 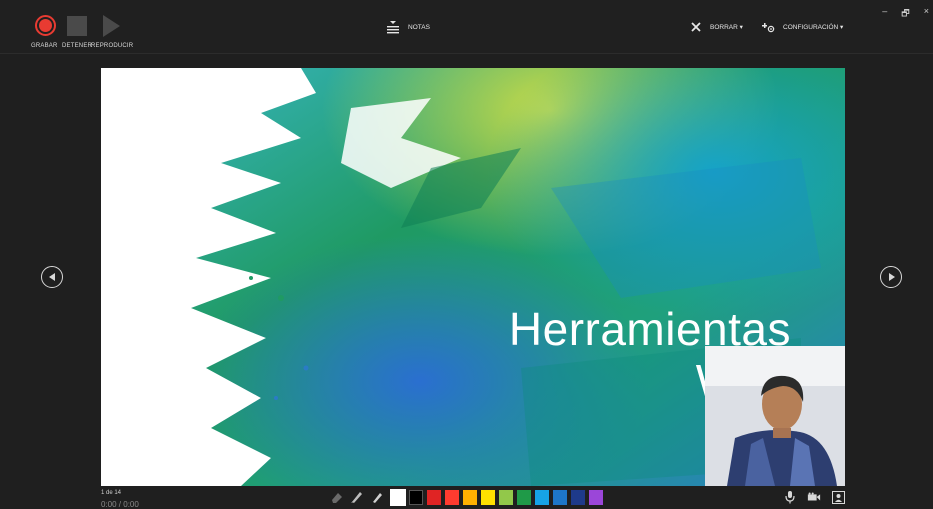 I want to click on stop-label: DETENER, so click(x=77, y=46).